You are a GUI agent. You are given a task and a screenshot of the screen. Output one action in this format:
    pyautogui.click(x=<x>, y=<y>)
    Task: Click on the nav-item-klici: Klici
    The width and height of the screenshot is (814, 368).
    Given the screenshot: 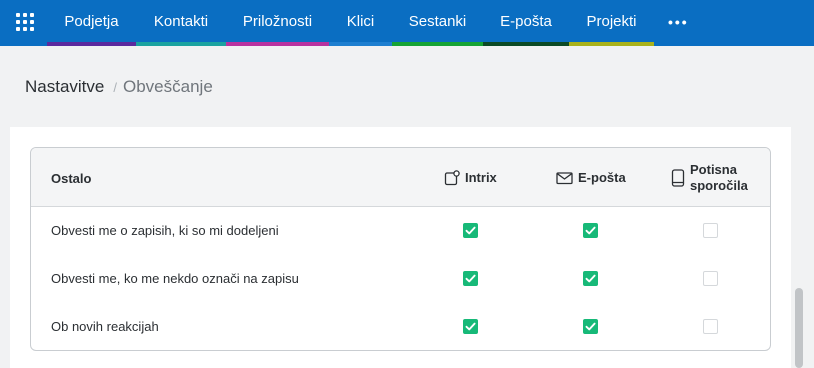 What is the action you would take?
    pyautogui.click(x=360, y=23)
    